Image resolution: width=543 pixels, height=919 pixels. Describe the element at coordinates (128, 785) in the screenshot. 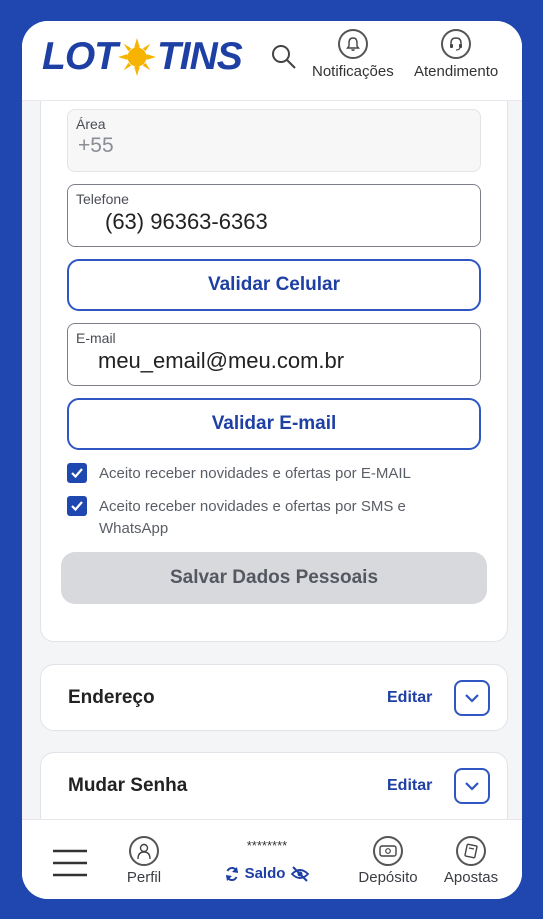

I see `change-password-title: Mudar Senha` at that location.